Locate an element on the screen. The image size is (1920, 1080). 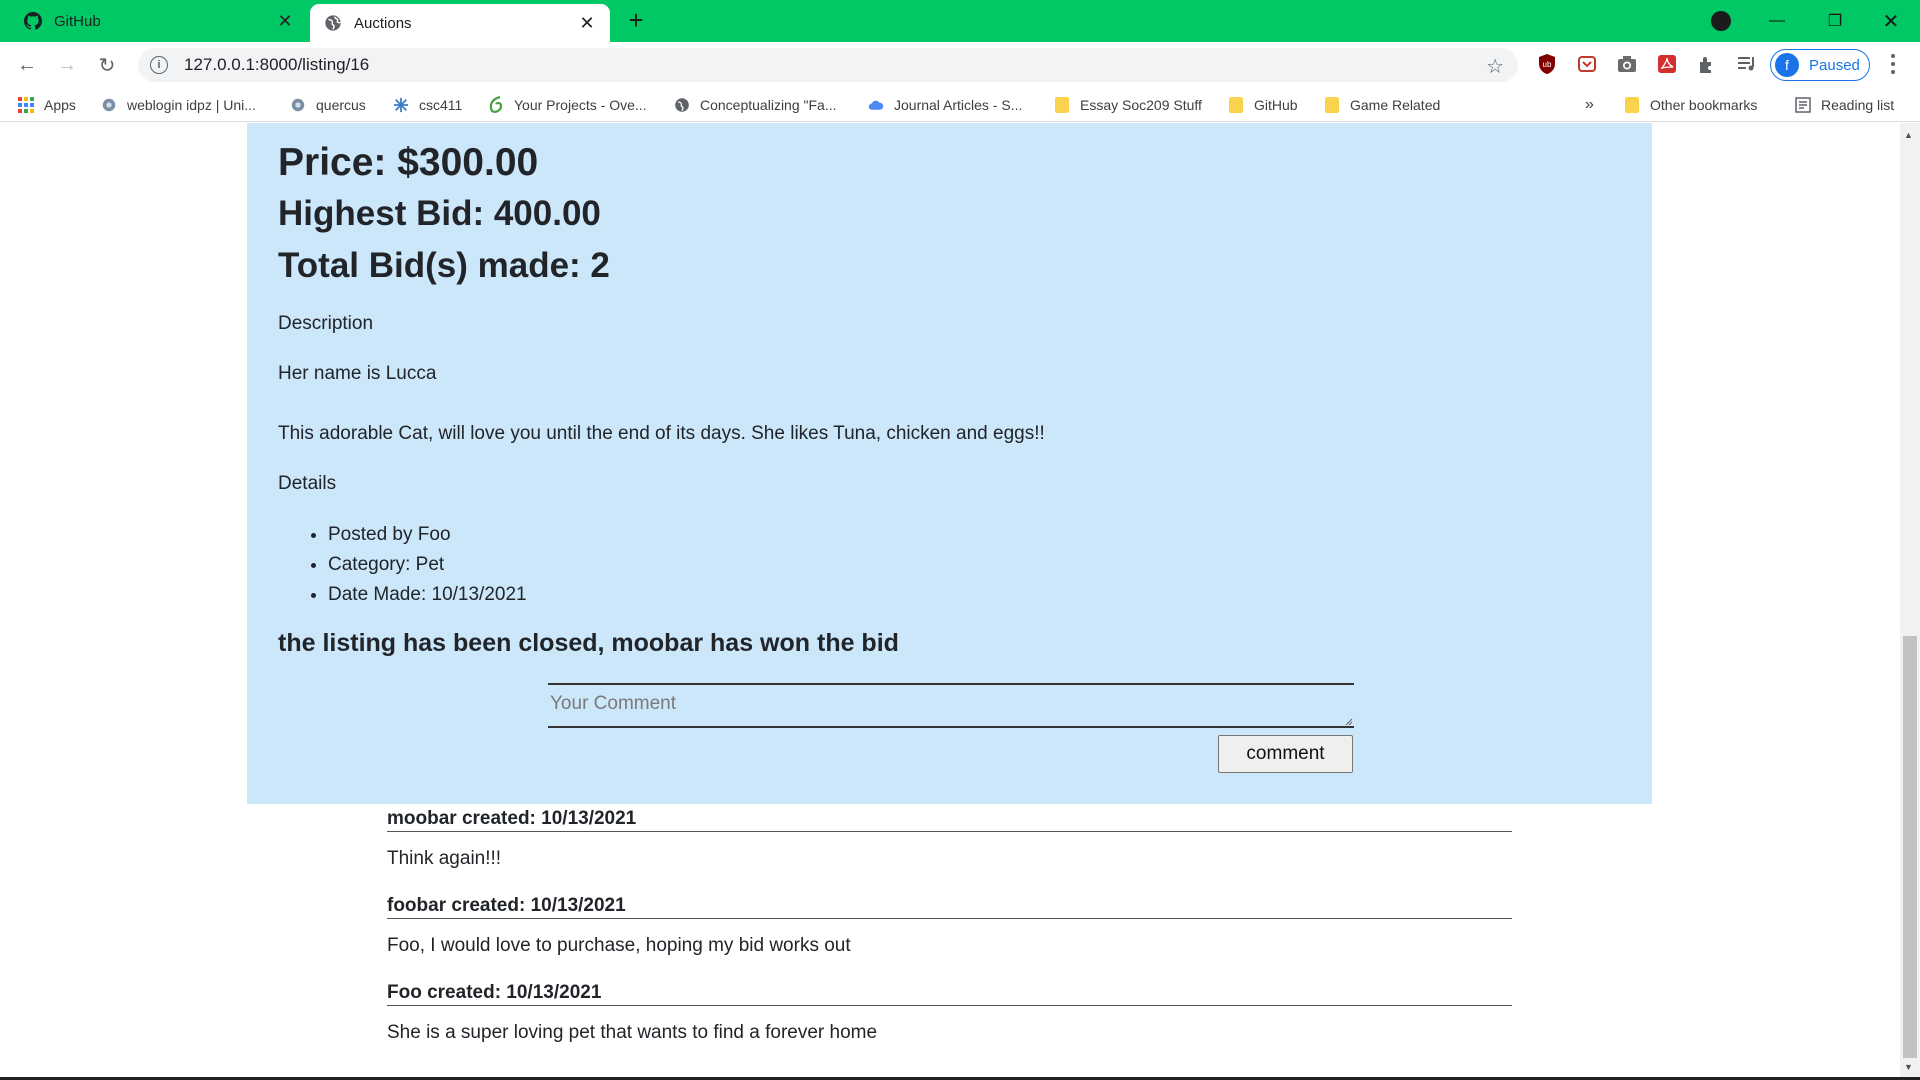
quercus-icon is located at coordinates (298, 105).